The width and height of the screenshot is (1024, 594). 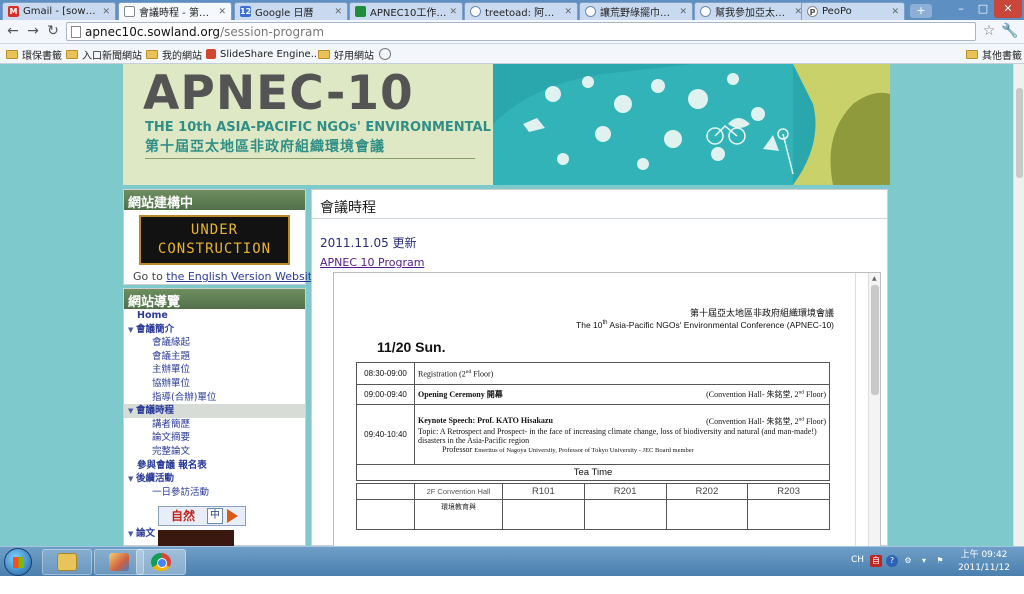 I want to click on under-construction-sign: UNDER CONSTRUCTION, so click(x=214, y=240).